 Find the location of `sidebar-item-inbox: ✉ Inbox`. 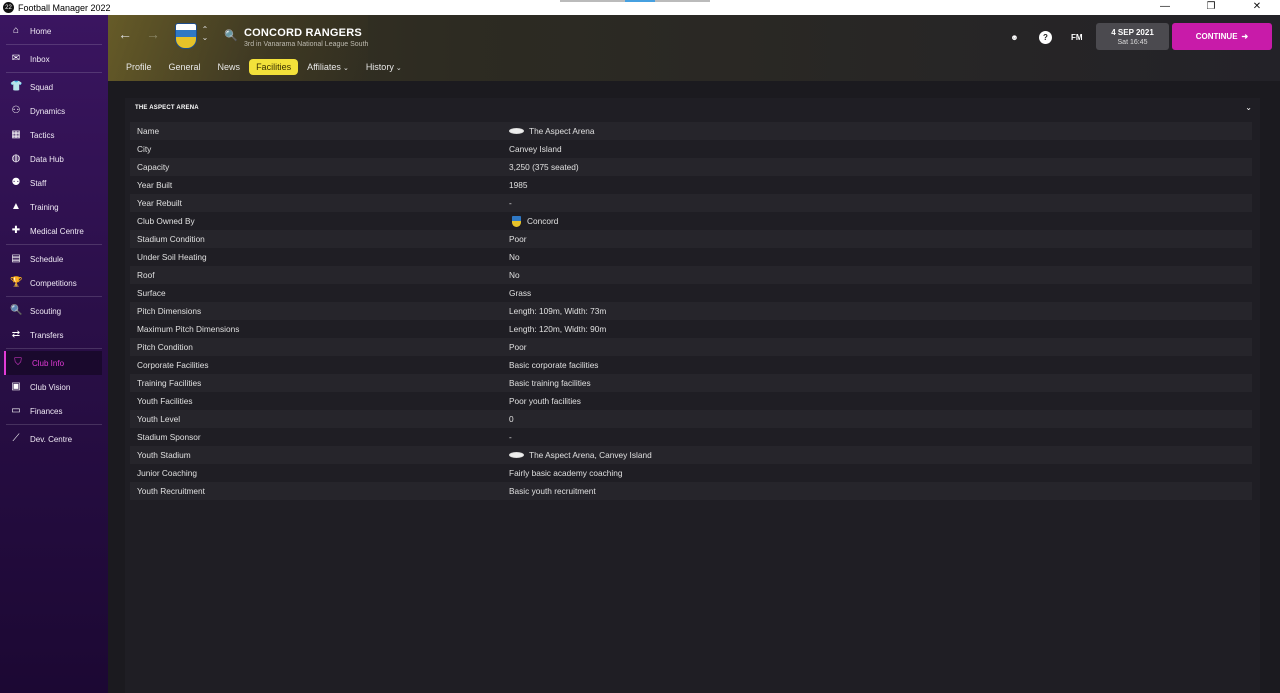

sidebar-item-inbox: ✉ Inbox is located at coordinates (54, 59).